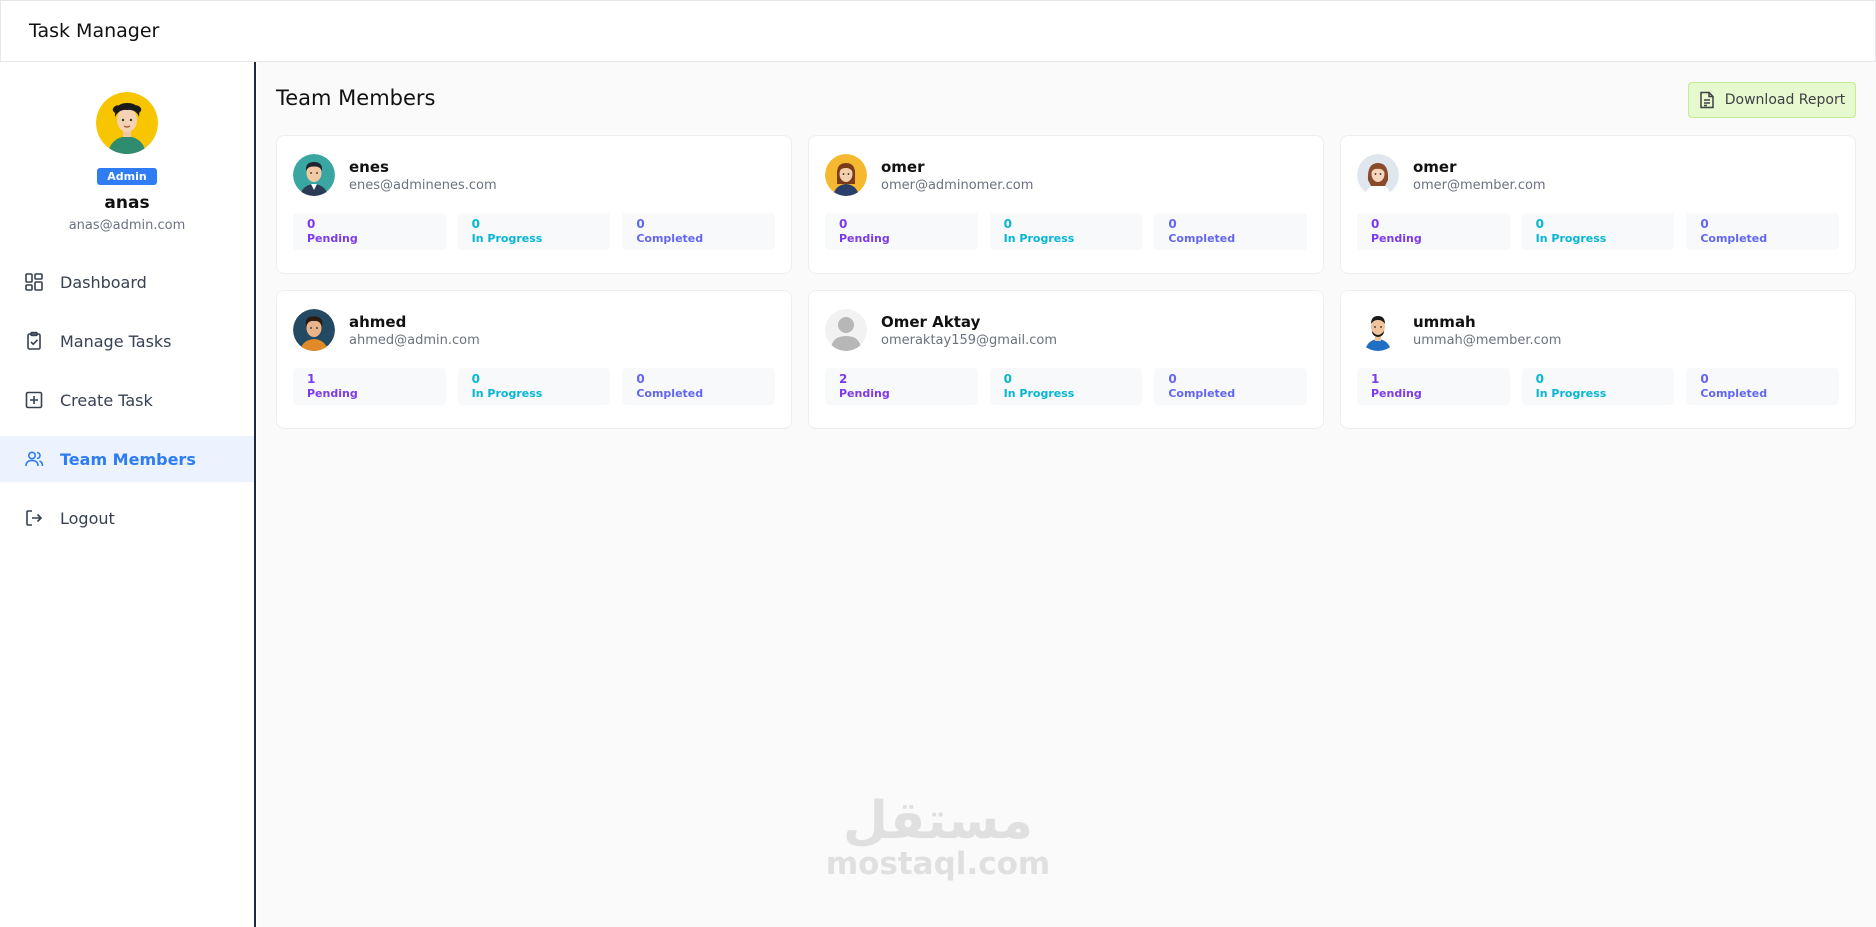 The height and width of the screenshot is (927, 1876). Describe the element at coordinates (356, 98) in the screenshot. I see `page-title: Team Members` at that location.